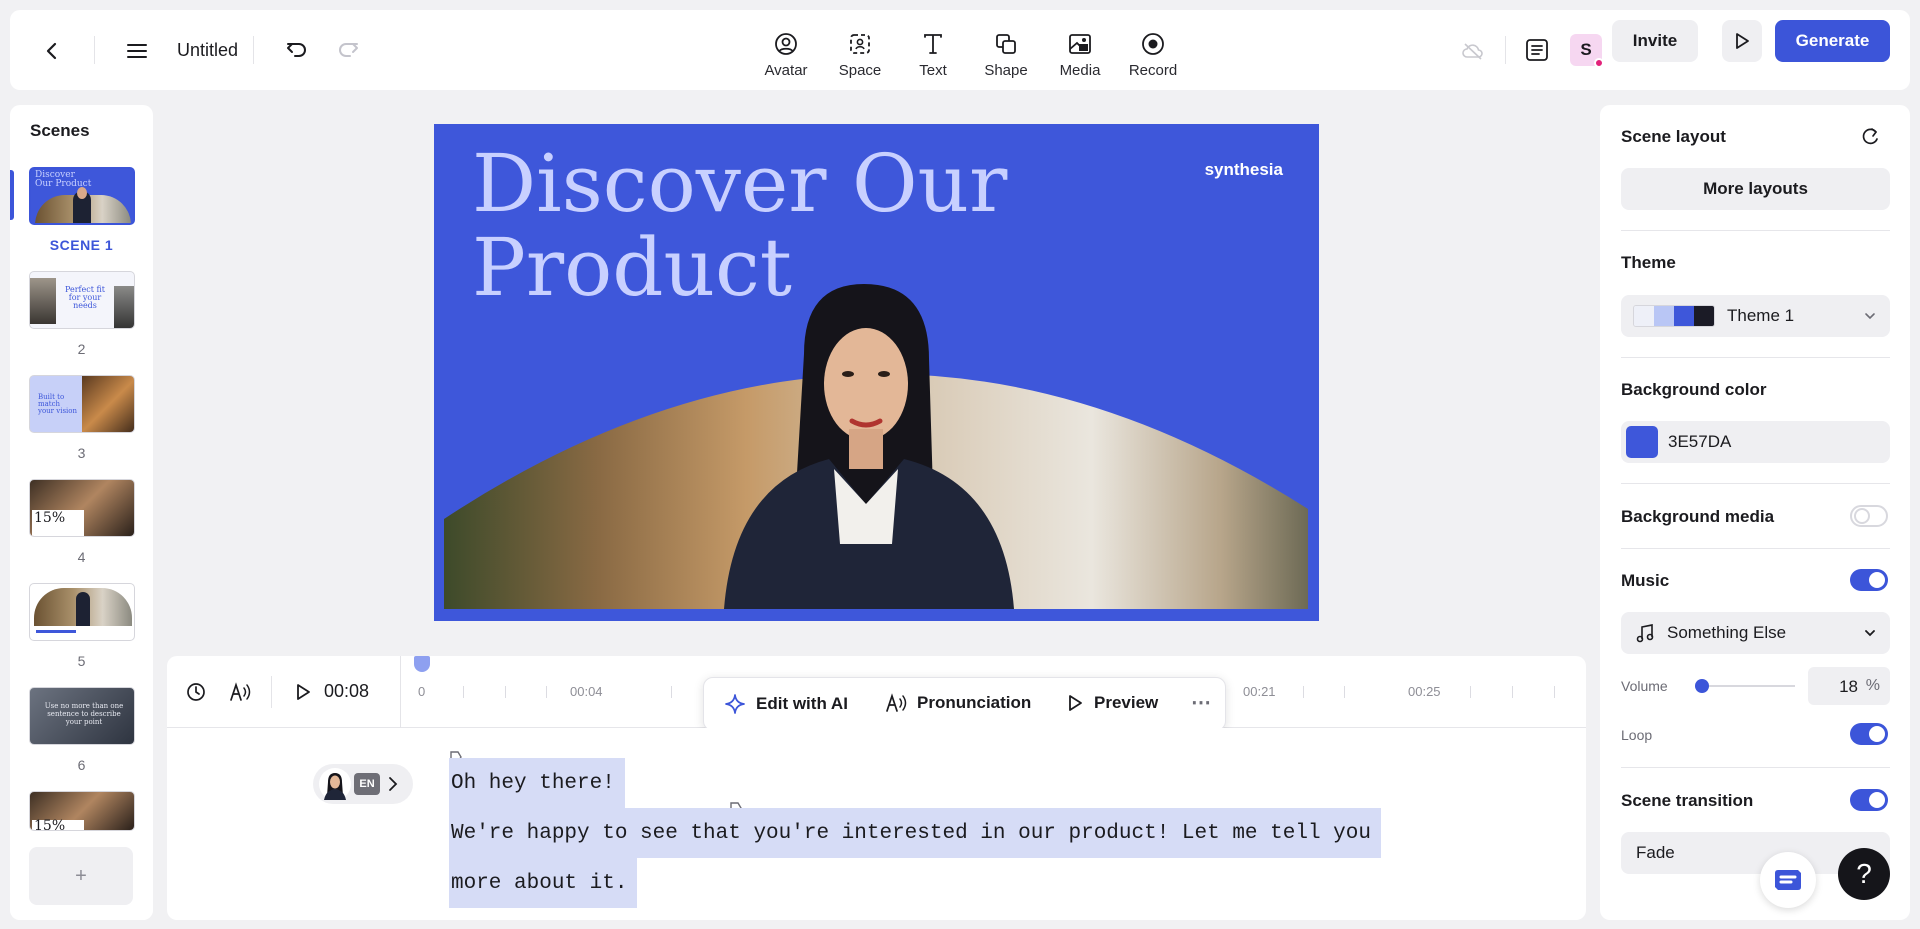 This screenshot has height=929, width=1920. What do you see at coordinates (1755, 442) in the screenshot?
I see `background-color-field: 3E57DA` at bounding box center [1755, 442].